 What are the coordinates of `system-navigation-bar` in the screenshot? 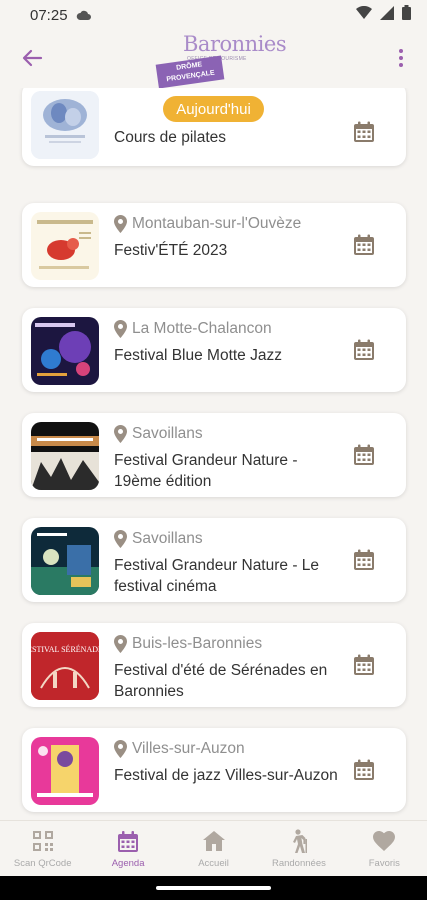 It's located at (213, 888).